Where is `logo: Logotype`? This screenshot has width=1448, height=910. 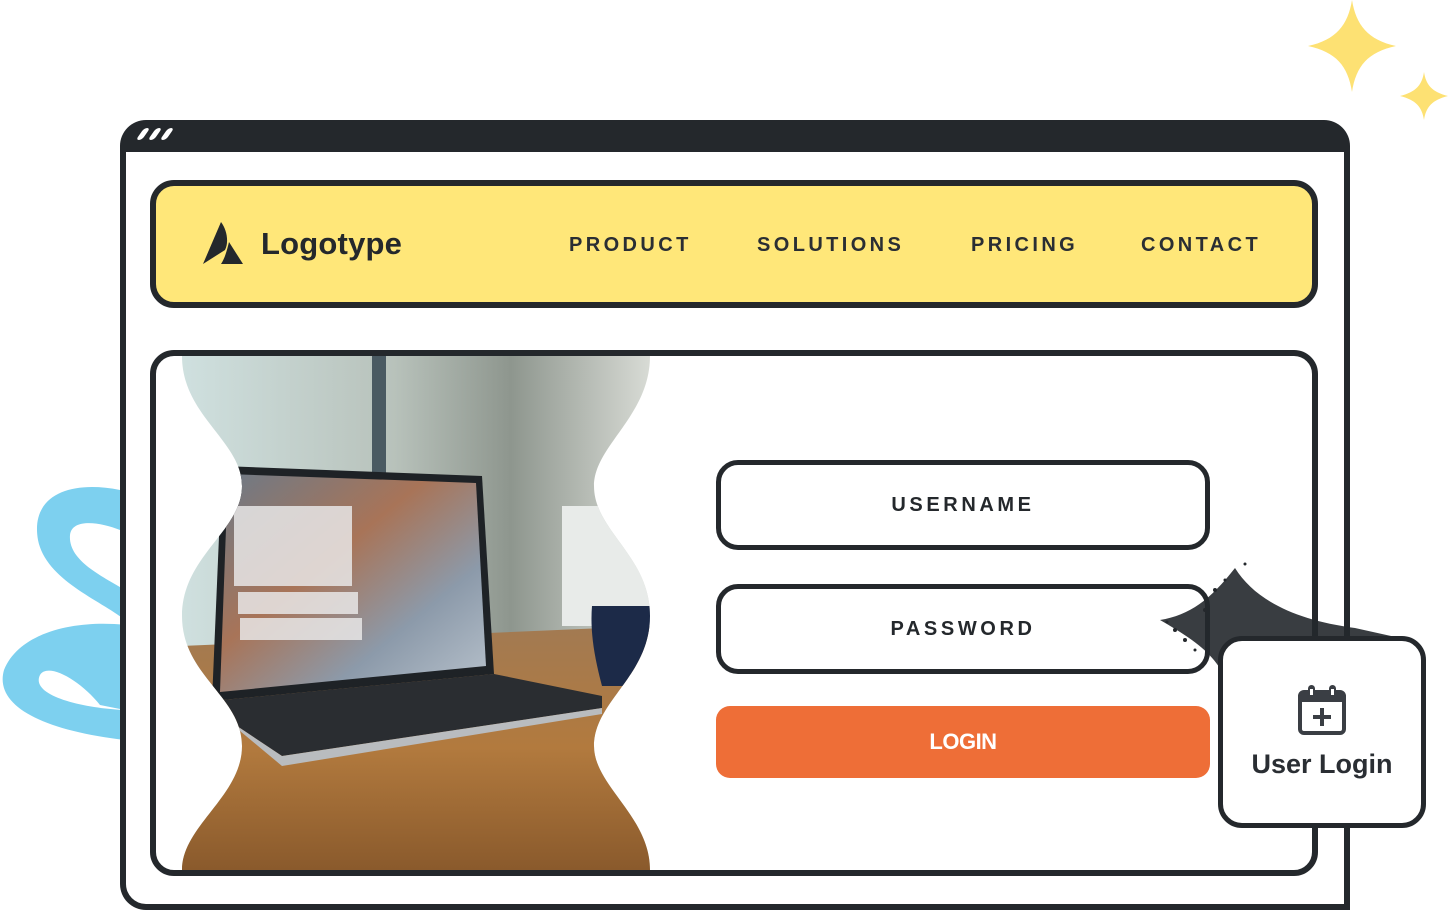 logo: Logotype is located at coordinates (302, 244).